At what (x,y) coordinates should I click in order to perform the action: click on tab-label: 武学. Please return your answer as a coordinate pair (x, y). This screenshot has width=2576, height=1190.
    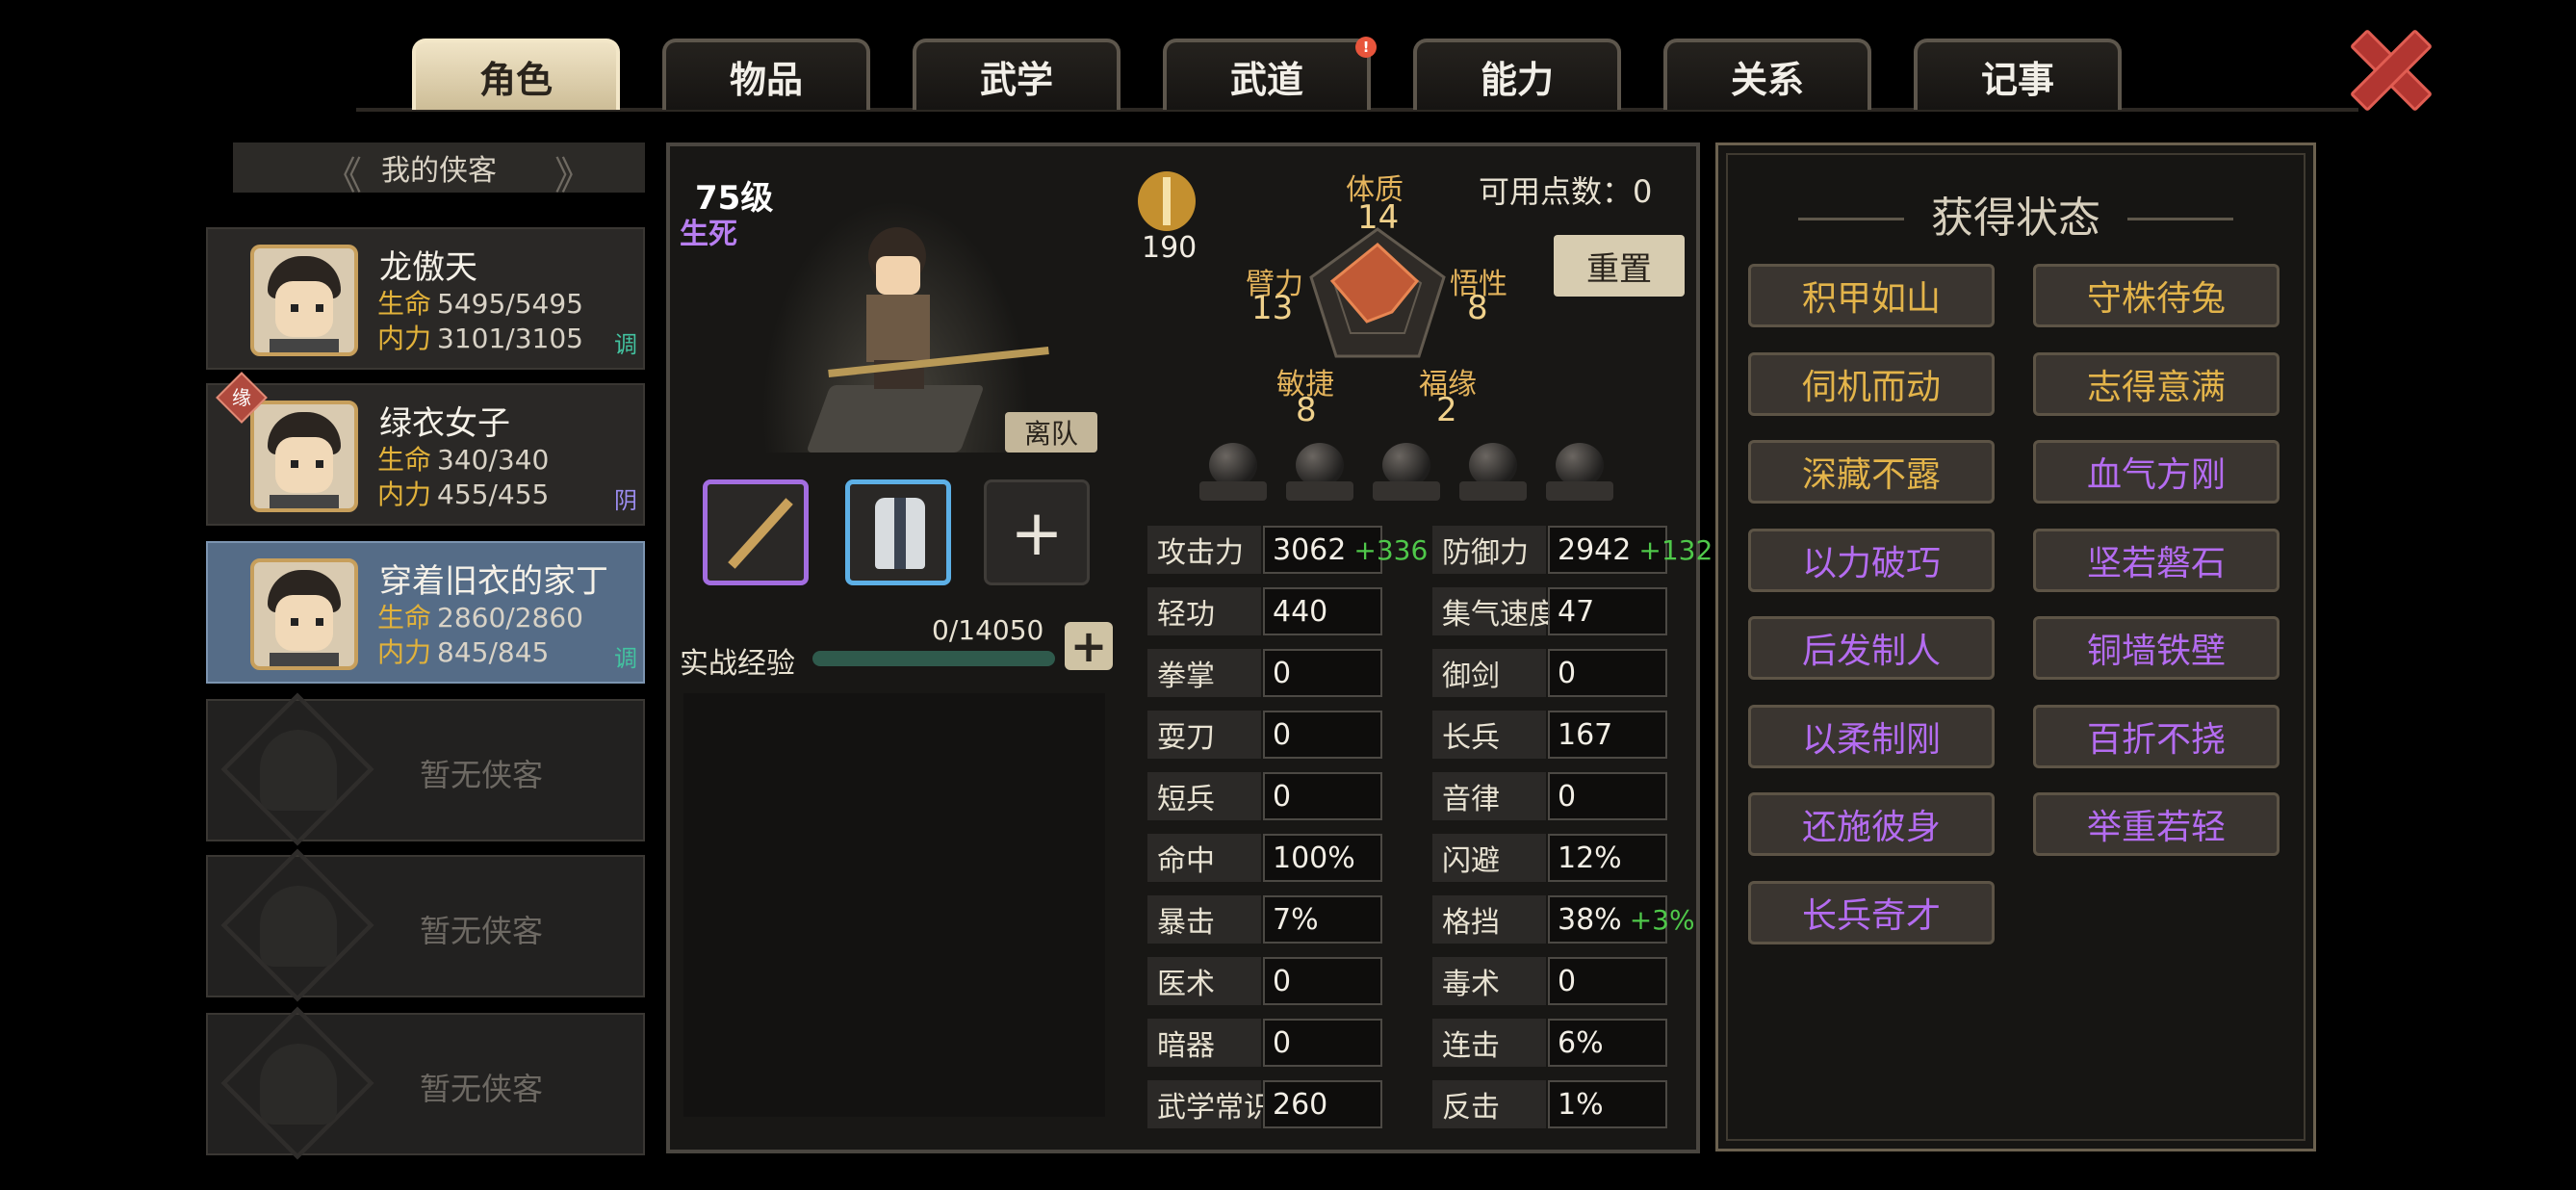
    Looking at the image, I should click on (1016, 80).